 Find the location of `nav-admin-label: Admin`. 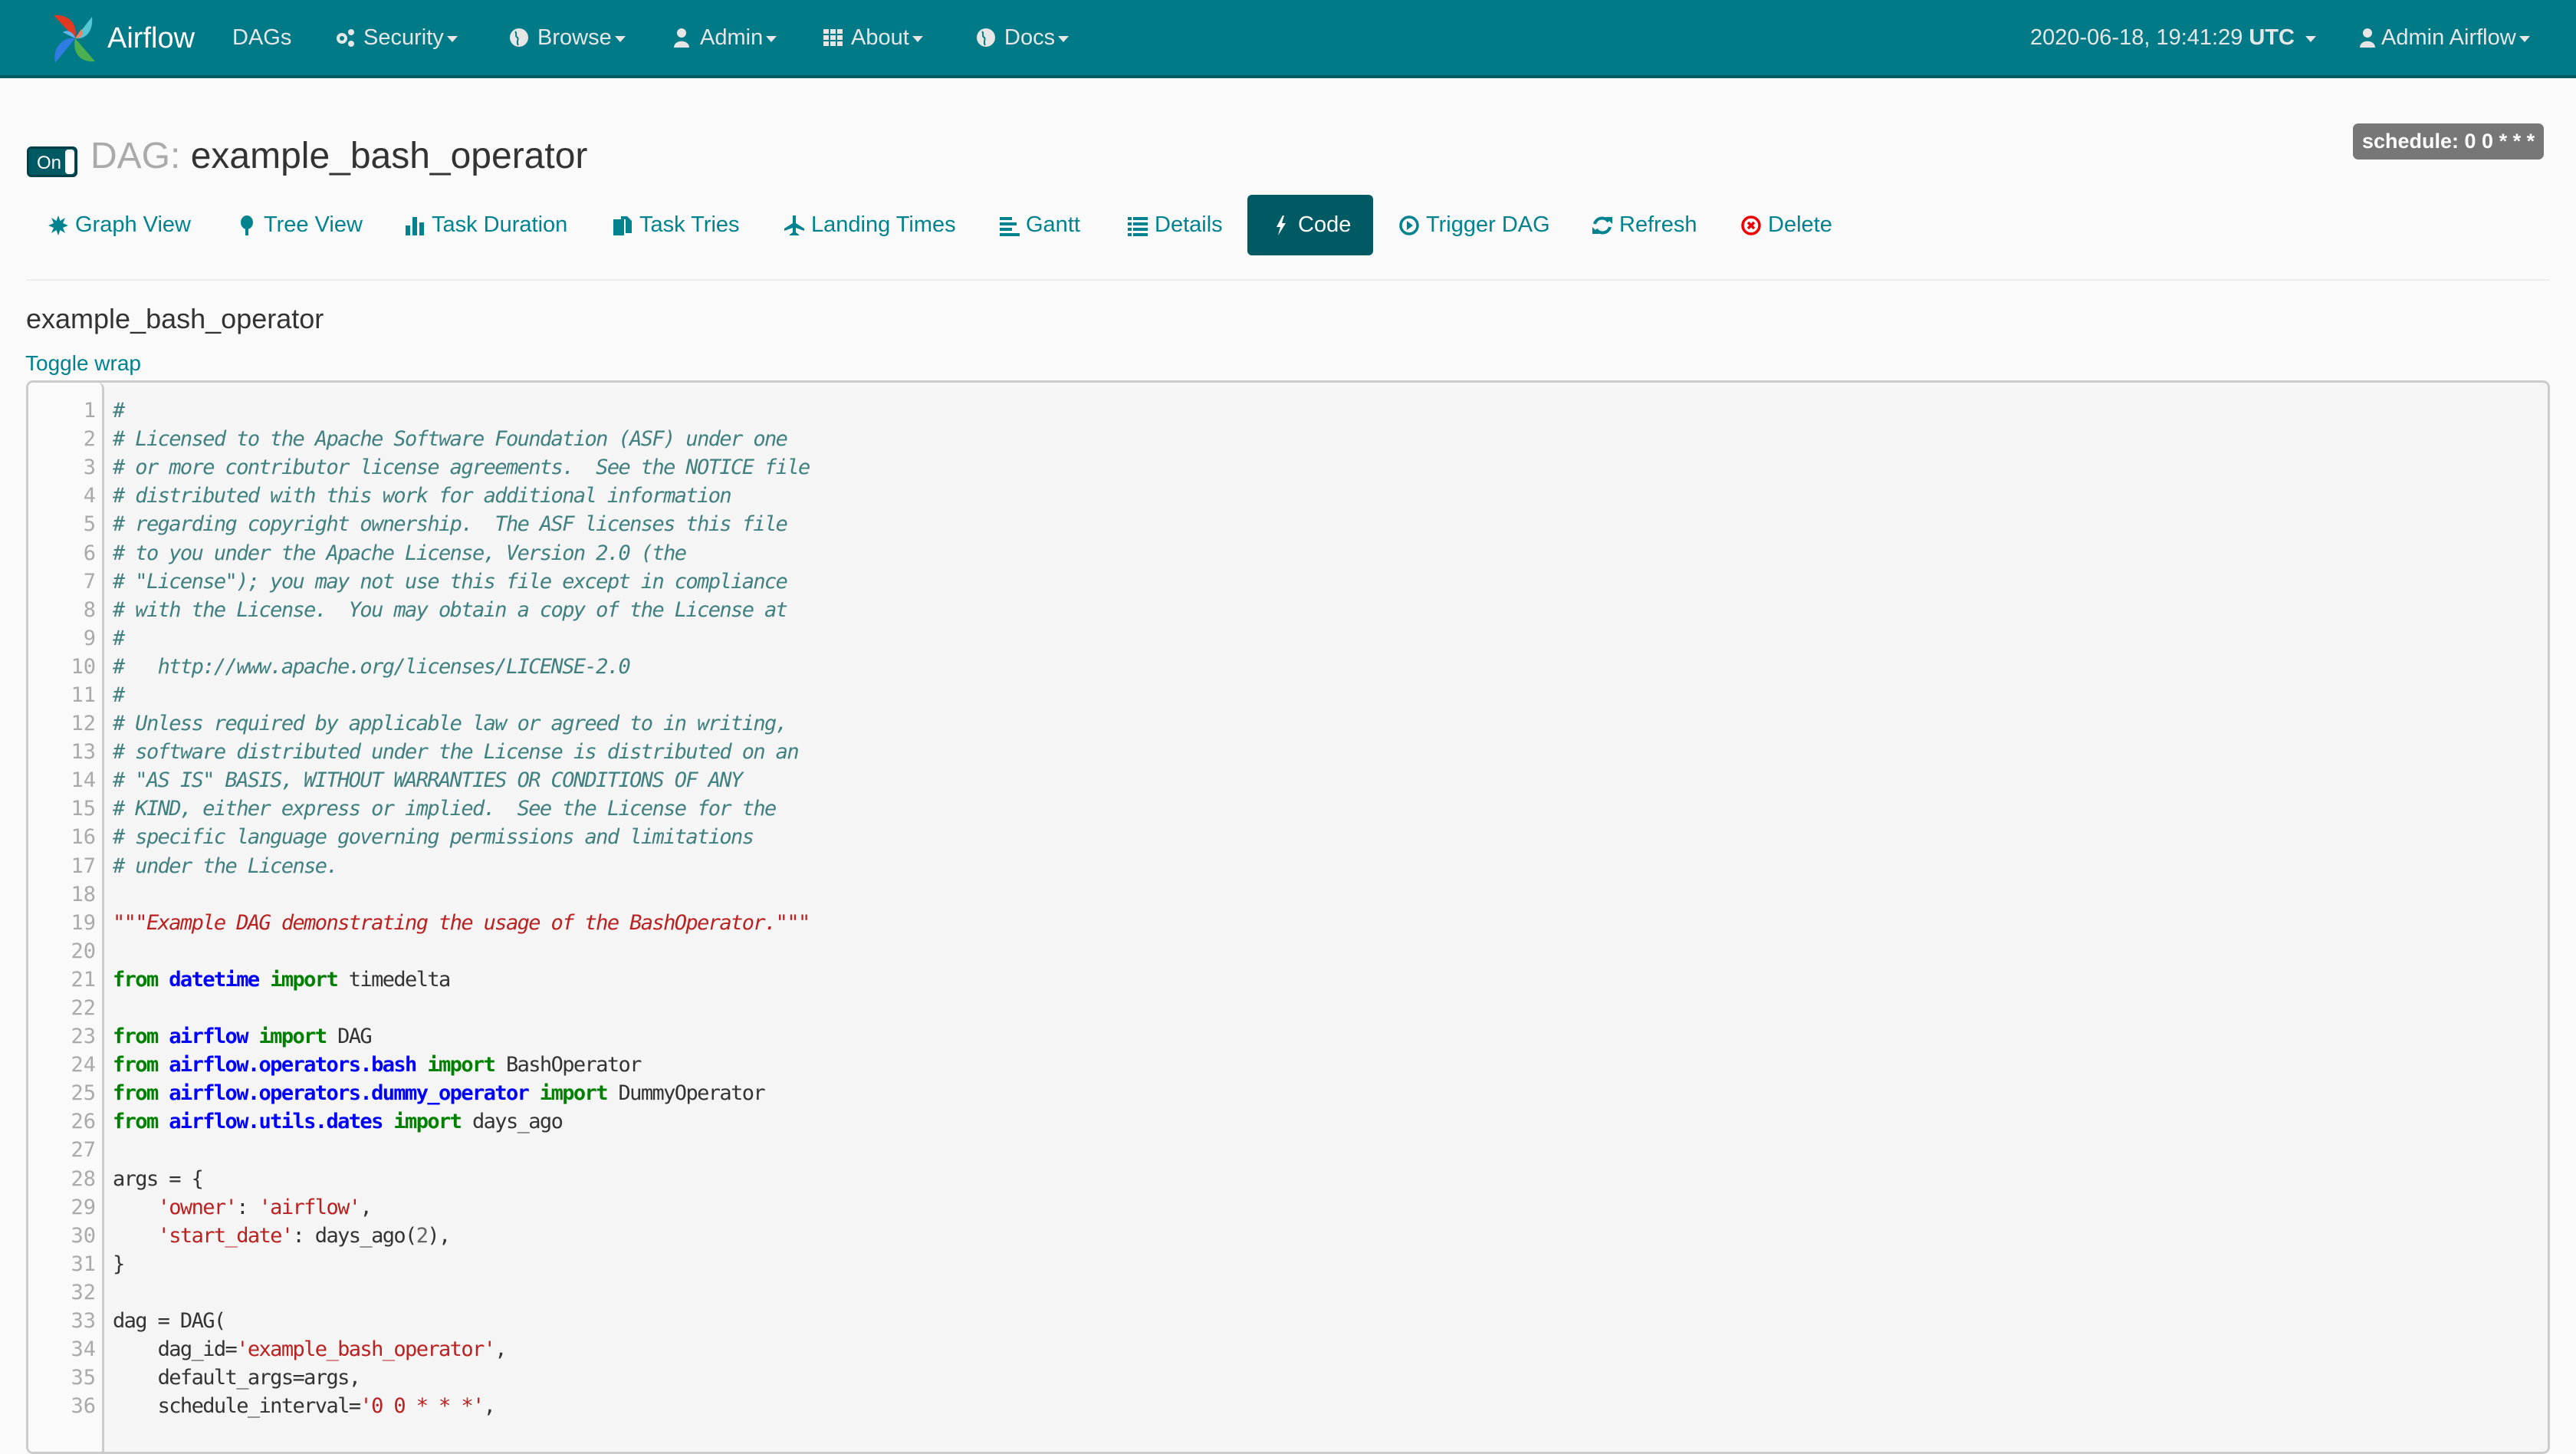

nav-admin-label: Admin is located at coordinates (732, 37).